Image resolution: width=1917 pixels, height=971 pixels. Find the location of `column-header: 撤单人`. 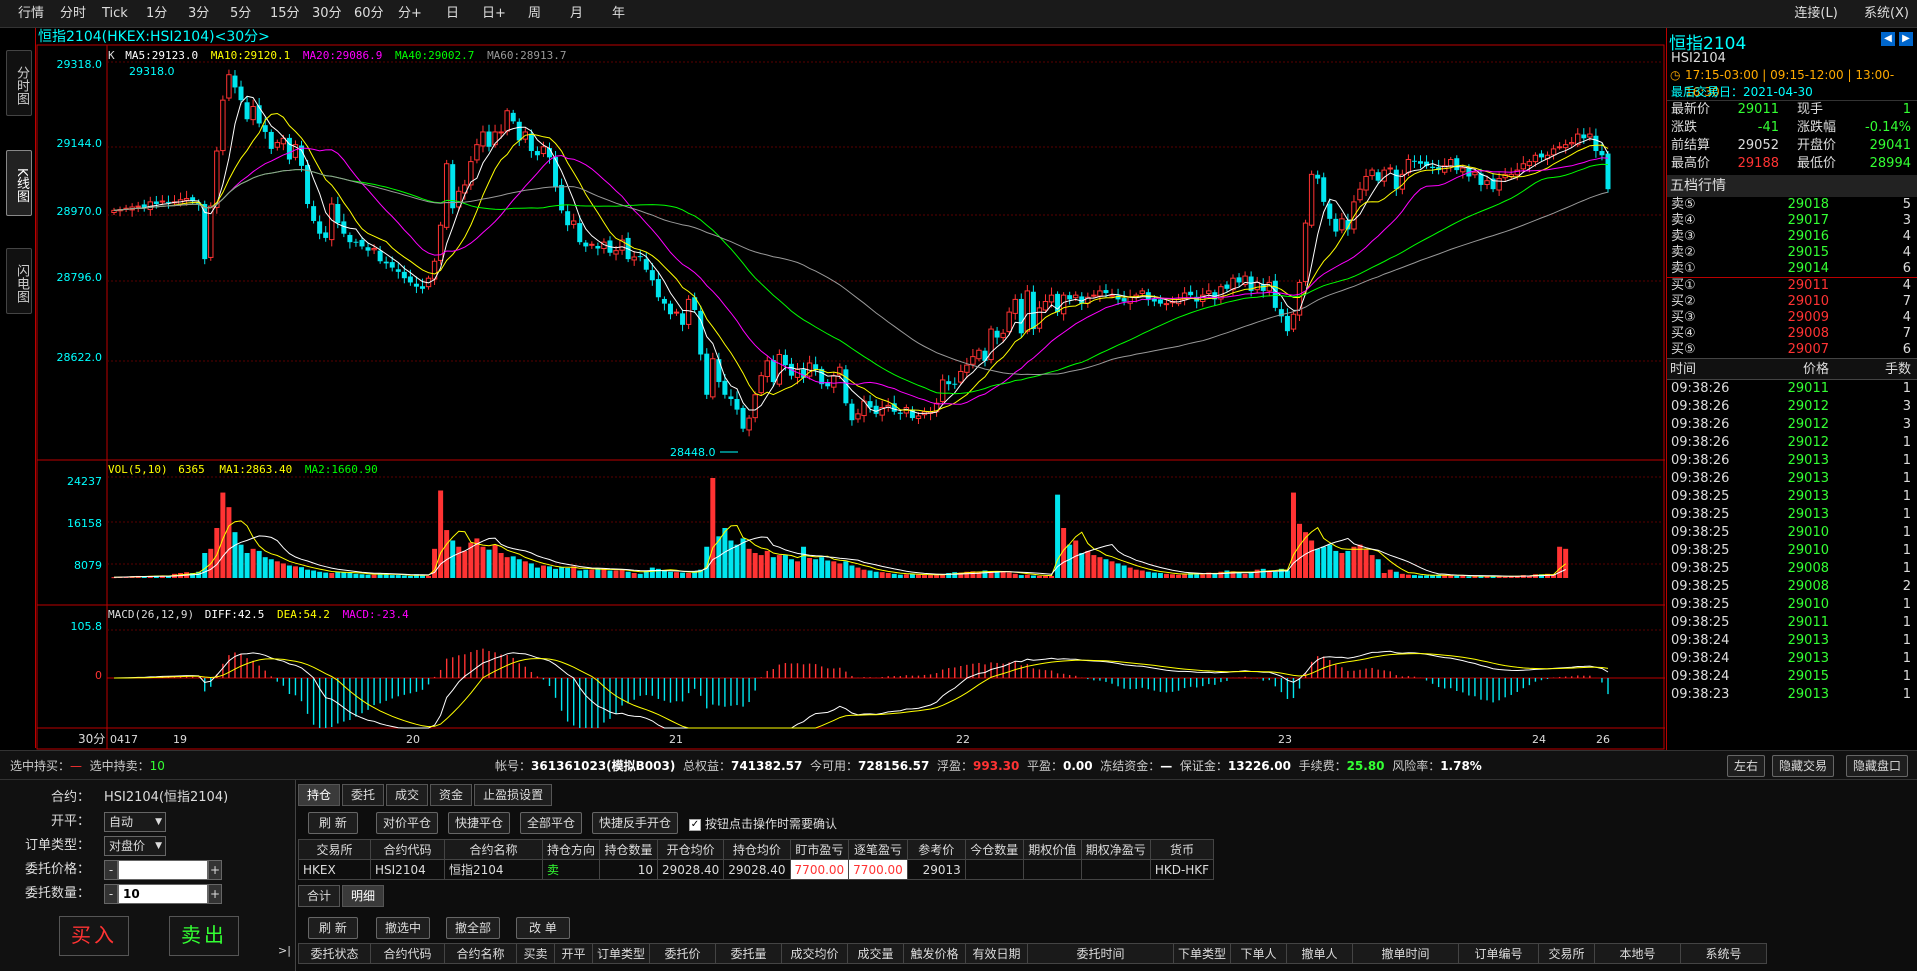

column-header: 撤单人 is located at coordinates (1320, 953).